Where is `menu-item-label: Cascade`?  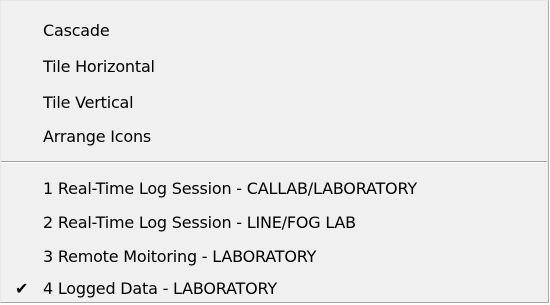 menu-item-label: Cascade is located at coordinates (76, 30).